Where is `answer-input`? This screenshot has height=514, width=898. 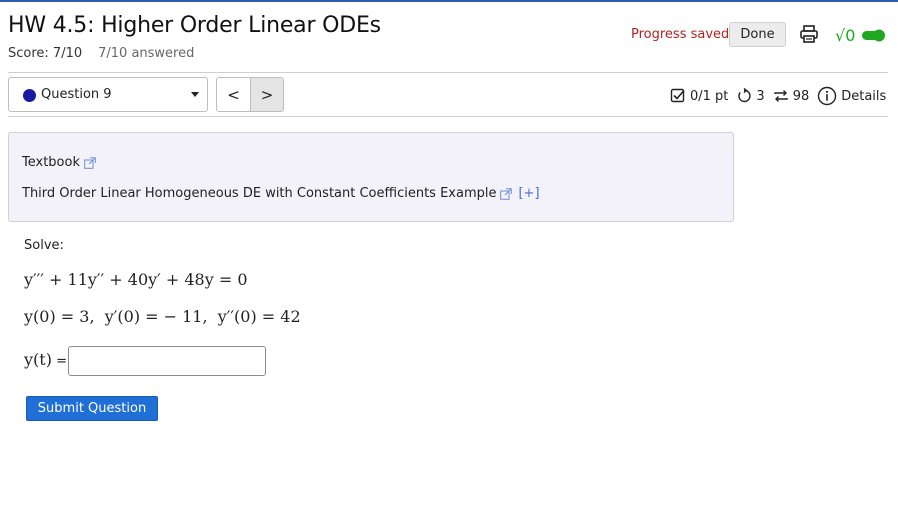
answer-input is located at coordinates (167, 361).